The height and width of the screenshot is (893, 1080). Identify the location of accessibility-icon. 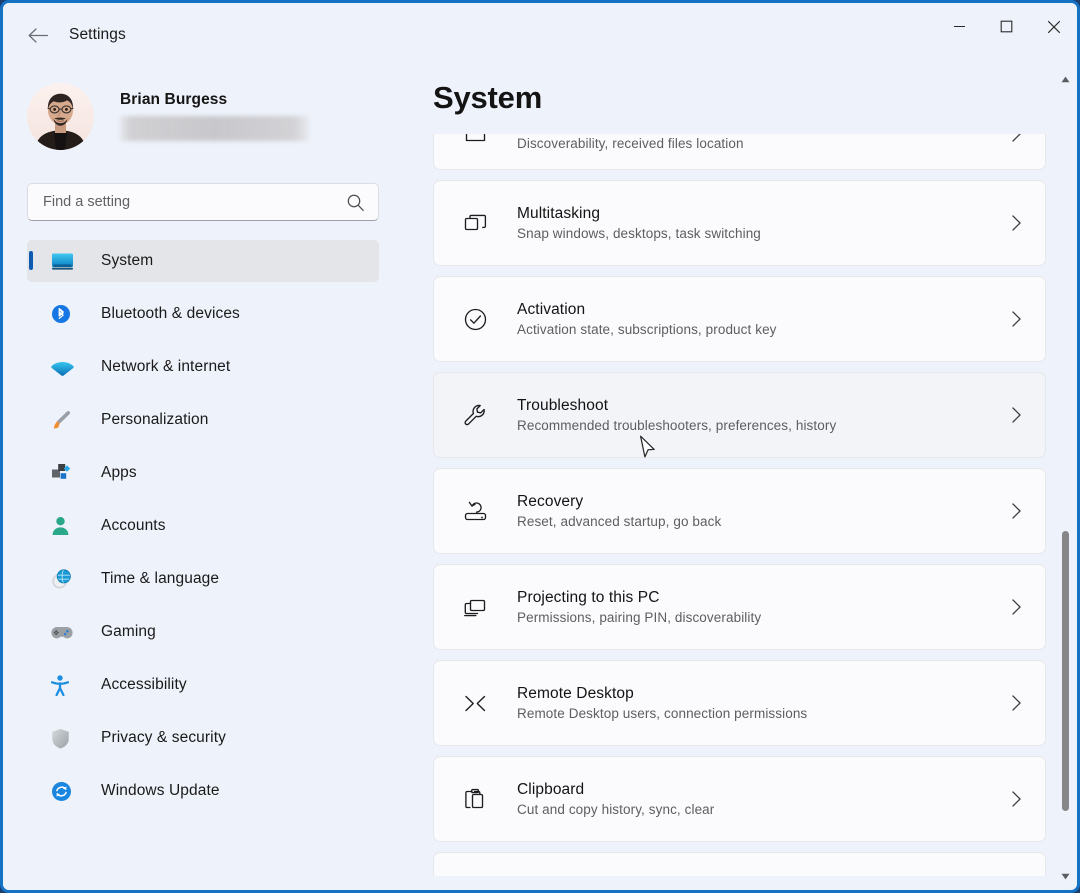
(64, 685).